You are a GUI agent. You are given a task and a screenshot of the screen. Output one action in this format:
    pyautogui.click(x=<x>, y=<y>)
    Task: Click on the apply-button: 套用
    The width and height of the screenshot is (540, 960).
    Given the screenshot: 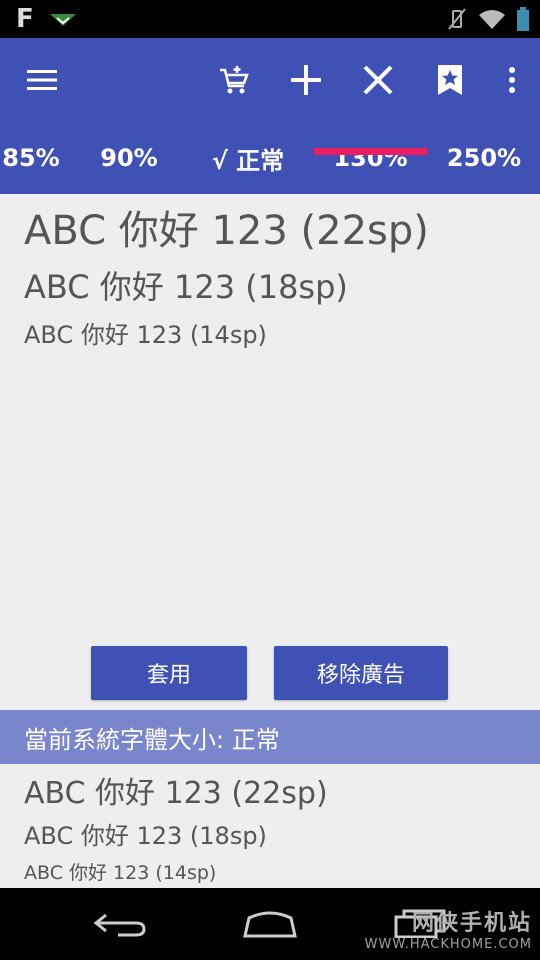 What is the action you would take?
    pyautogui.click(x=169, y=673)
    